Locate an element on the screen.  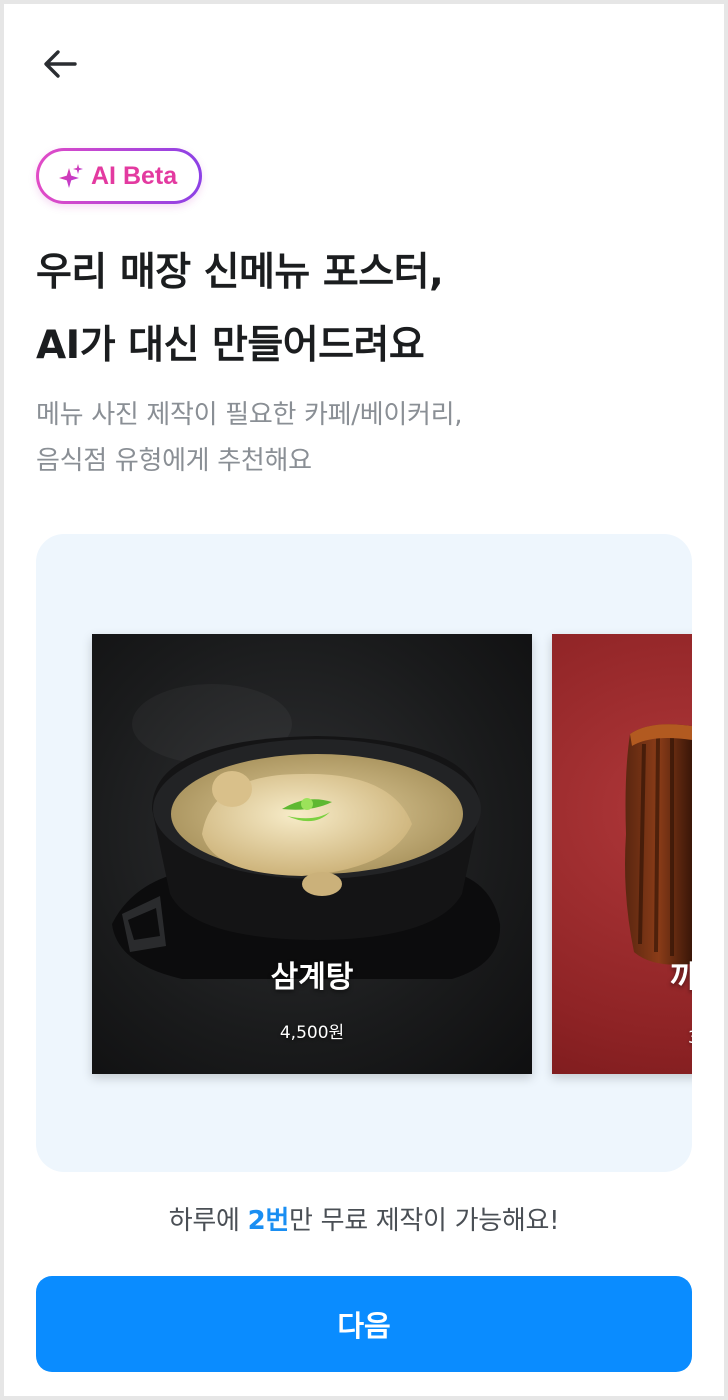
free-usage-notice: 하루에 2번만 무료 제작이 가능해요! is located at coordinates (364, 1218).